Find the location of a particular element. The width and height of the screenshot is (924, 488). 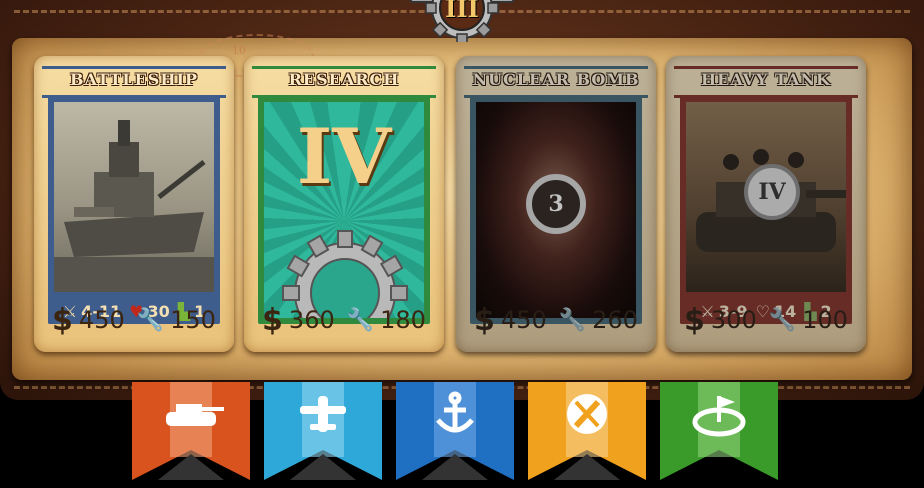

map-doodle-label: 10 is located at coordinates (239, 50).